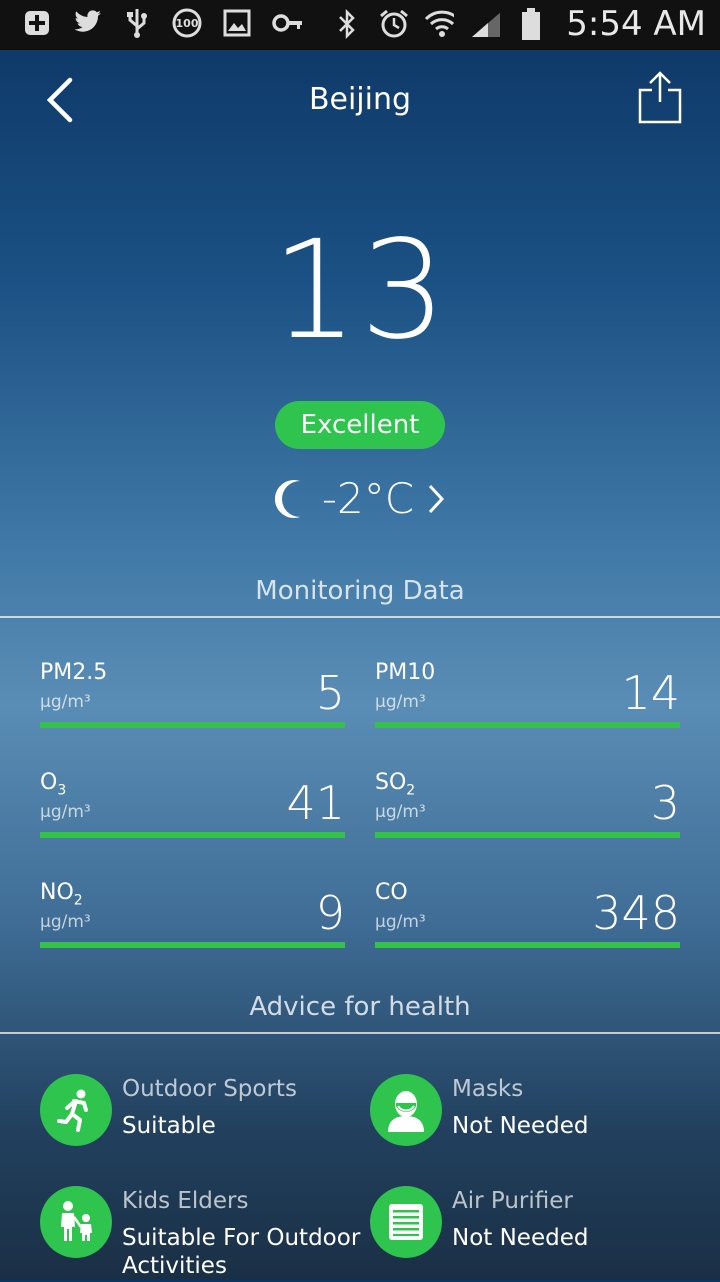  Describe the element at coordinates (636, 913) in the screenshot. I see `metric-value: 348` at that location.